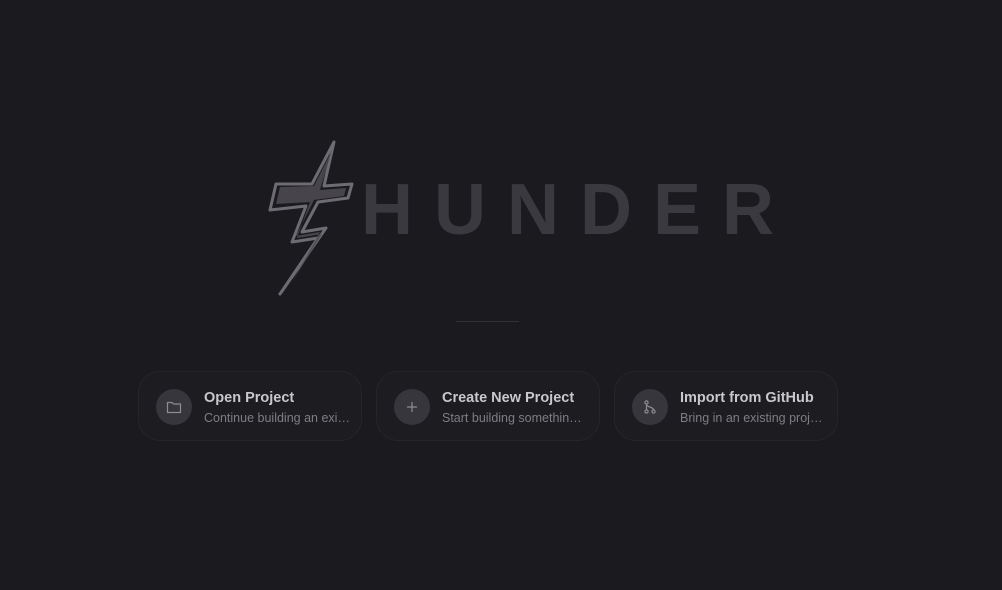 This screenshot has height=590, width=1002. I want to click on divider, so click(487, 321).